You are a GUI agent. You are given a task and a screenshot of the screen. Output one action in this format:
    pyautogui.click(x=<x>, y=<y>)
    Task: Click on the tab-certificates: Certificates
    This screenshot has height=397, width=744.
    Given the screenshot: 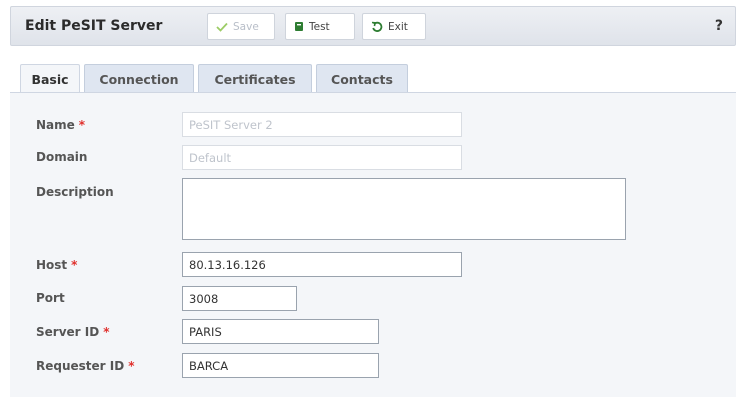 What is the action you would take?
    pyautogui.click(x=255, y=78)
    